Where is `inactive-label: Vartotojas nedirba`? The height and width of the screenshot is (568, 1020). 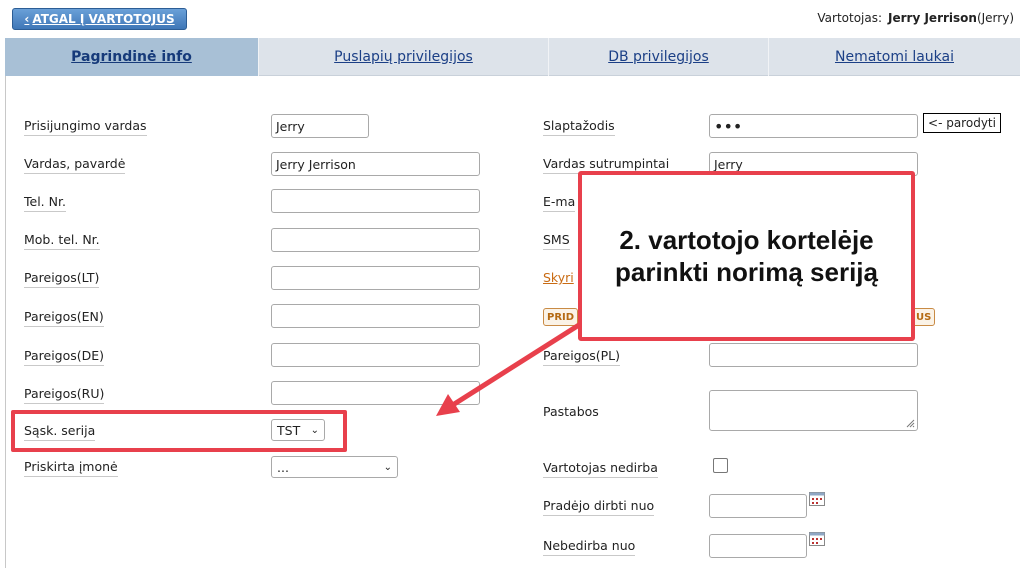
inactive-label: Vartotojas nedirba is located at coordinates (600, 469).